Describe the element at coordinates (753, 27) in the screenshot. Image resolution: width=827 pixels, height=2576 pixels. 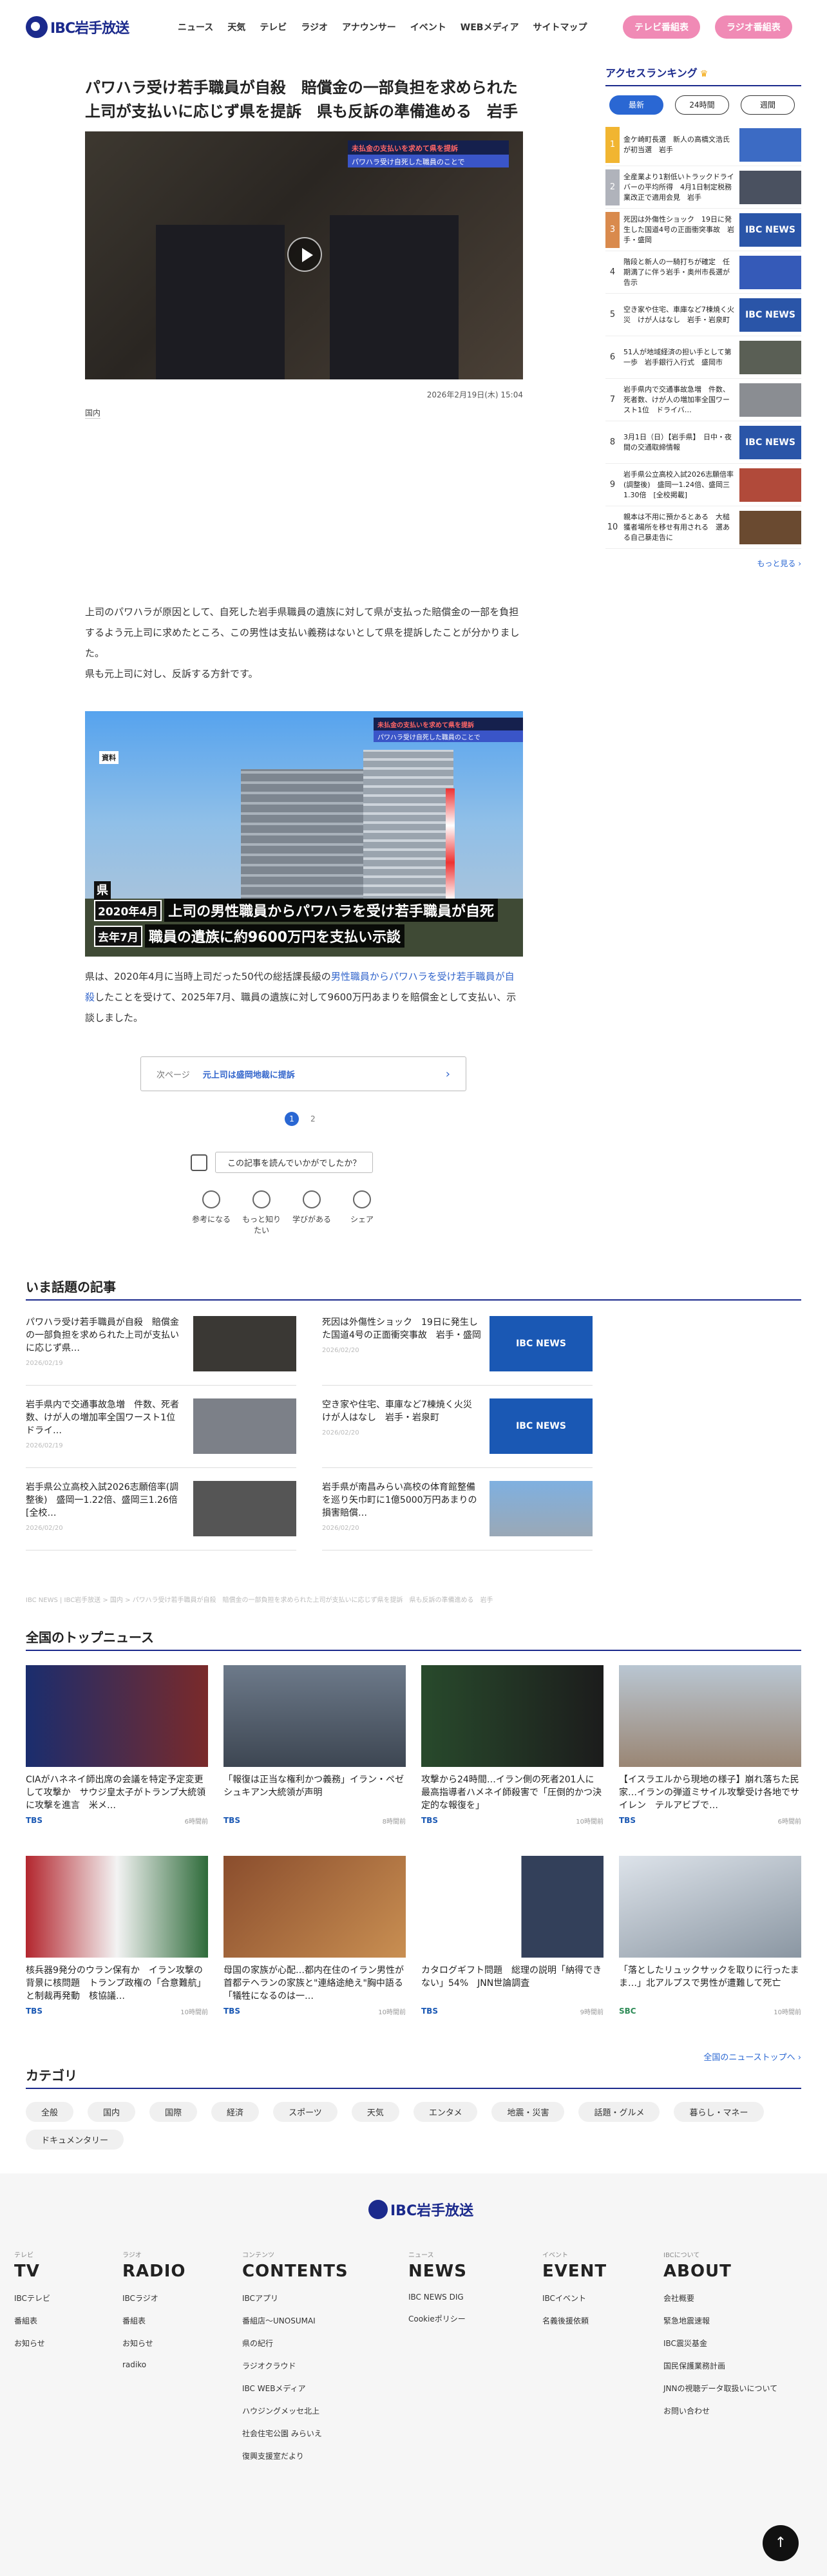
I see `radio-schedule-button: ラジオ番組表` at that location.